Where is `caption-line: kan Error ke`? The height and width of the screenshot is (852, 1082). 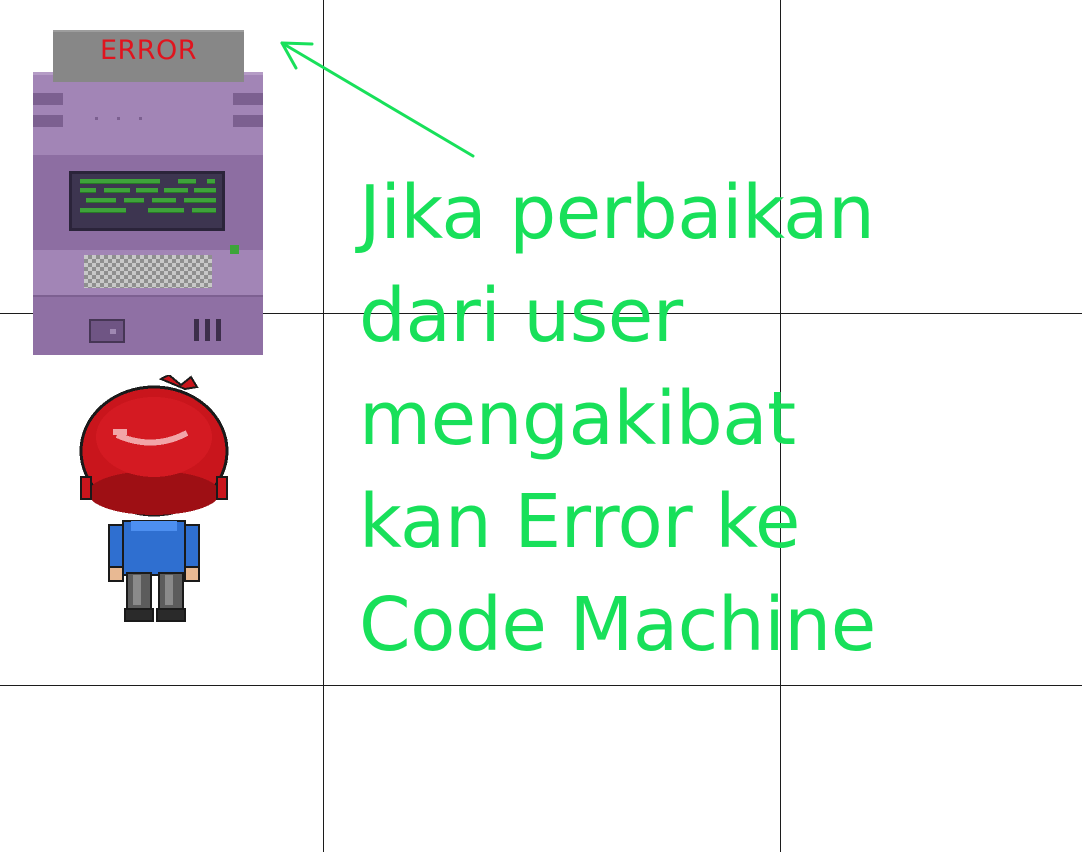
caption-line: kan Error ke is located at coordinates (579, 522).